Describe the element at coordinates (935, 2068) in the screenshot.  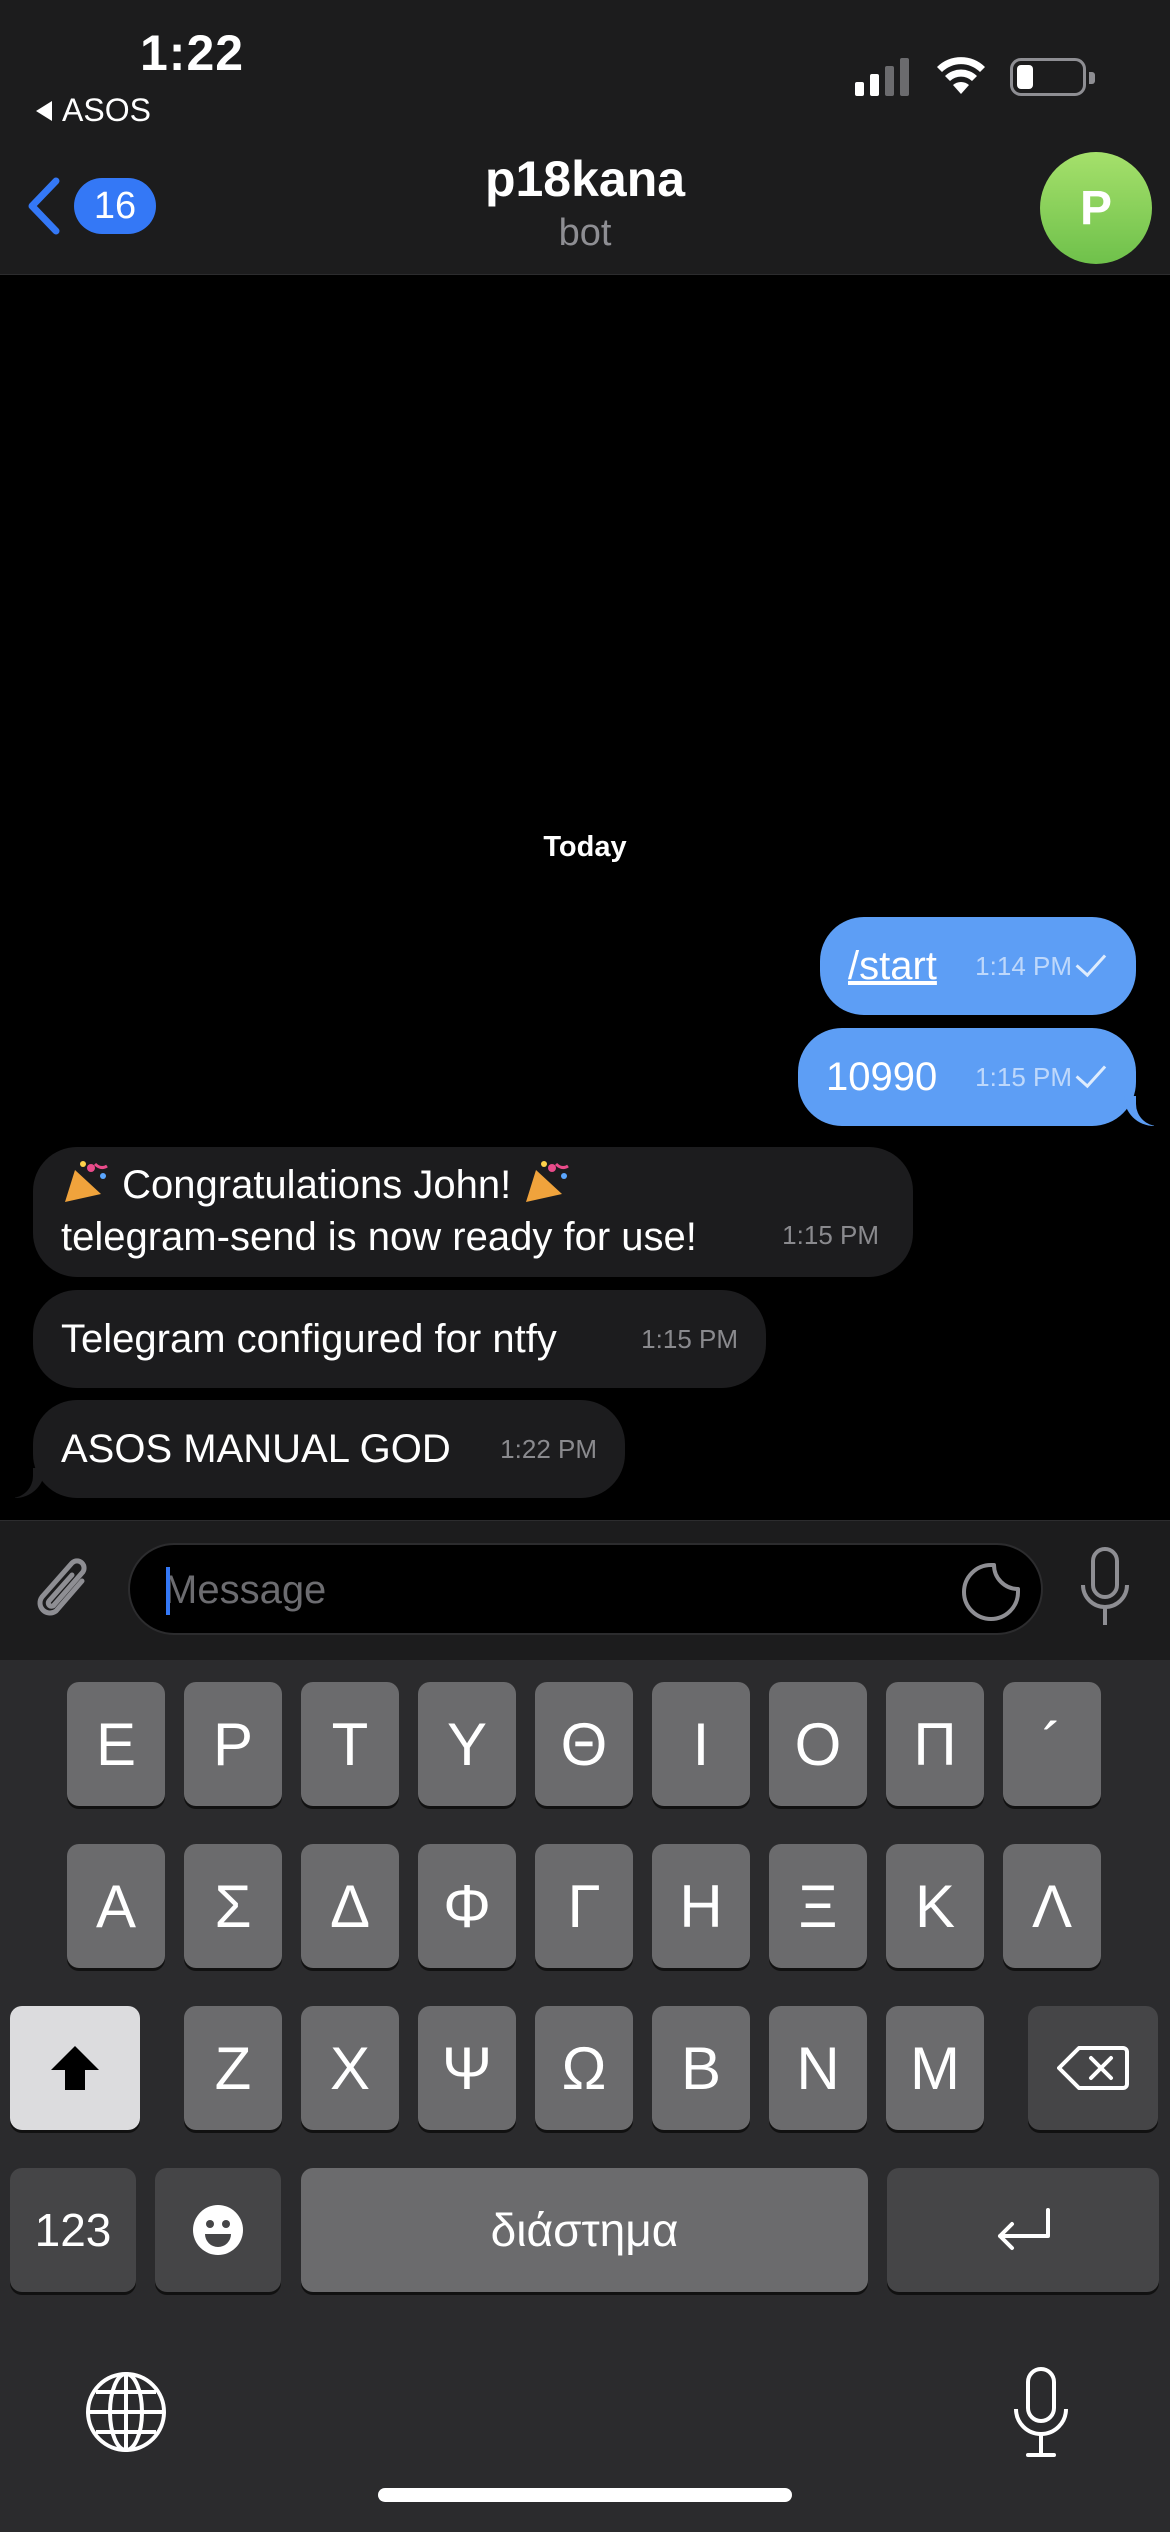
I see `key: Μ` at that location.